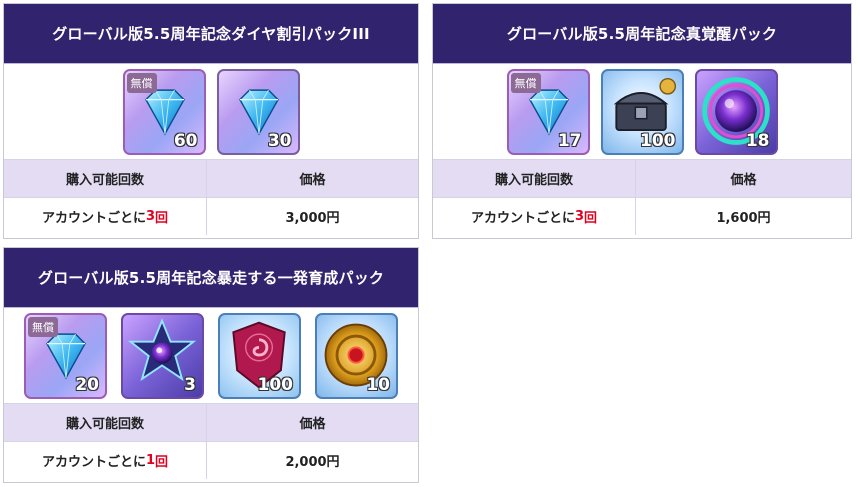 This screenshot has height=487, width=860. What do you see at coordinates (211, 278) in the screenshot?
I see `pack-title: グローバル版5.5周年記念暴走する一発育成パック` at bounding box center [211, 278].